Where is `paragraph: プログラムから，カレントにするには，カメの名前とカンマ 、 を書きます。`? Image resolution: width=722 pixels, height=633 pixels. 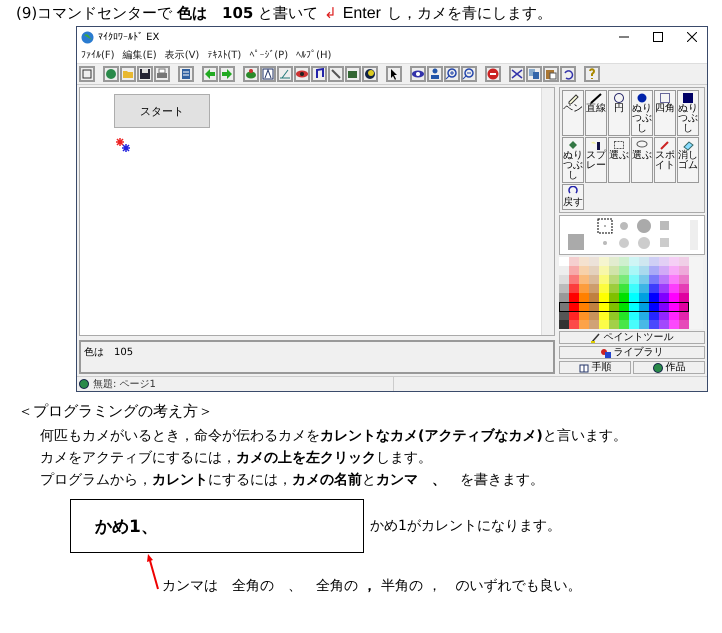 paragraph: プログラムから，カレントにするには，カメの名前とカンマ 、 を書きます。 is located at coordinates (292, 480).